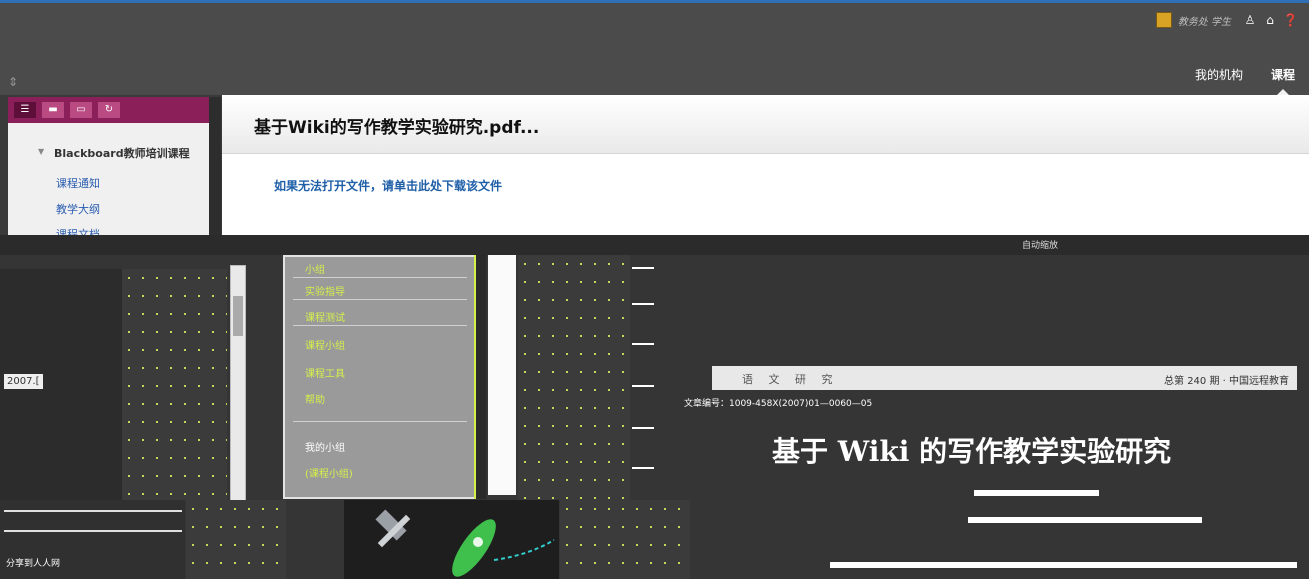 The image size is (1309, 579). Describe the element at coordinates (114, 182) in the screenshot. I see `course-sidebar: ▼ Blackboard教师培训课程 课程通知 教学大纲 课程文档` at that location.